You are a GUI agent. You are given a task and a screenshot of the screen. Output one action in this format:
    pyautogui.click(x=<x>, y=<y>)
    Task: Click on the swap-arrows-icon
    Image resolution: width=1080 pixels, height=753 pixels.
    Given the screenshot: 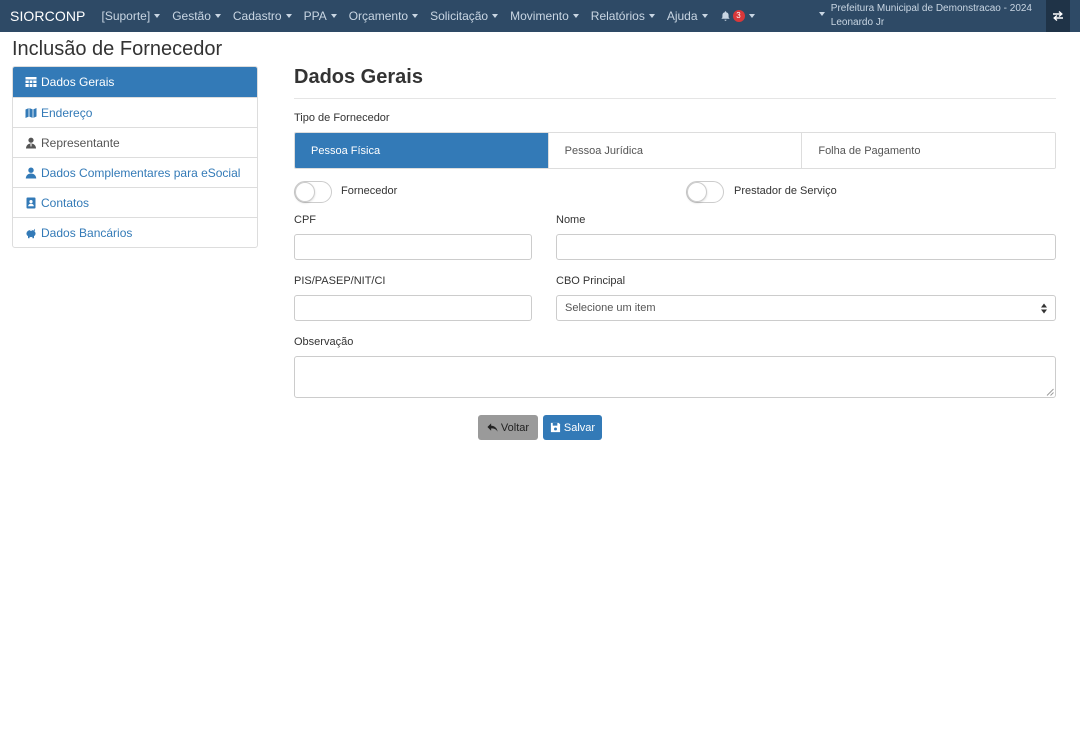 What is the action you would take?
    pyautogui.click(x=1058, y=16)
    